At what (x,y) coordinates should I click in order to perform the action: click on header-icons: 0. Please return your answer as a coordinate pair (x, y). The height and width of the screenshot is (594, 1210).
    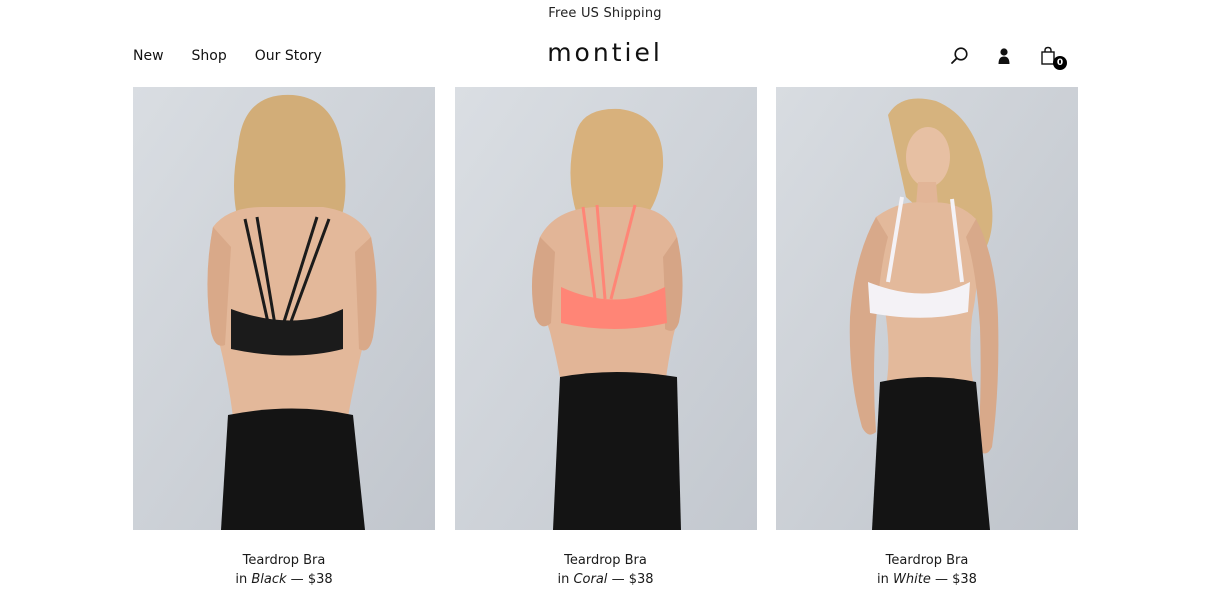
    Looking at the image, I should click on (1010, 59).